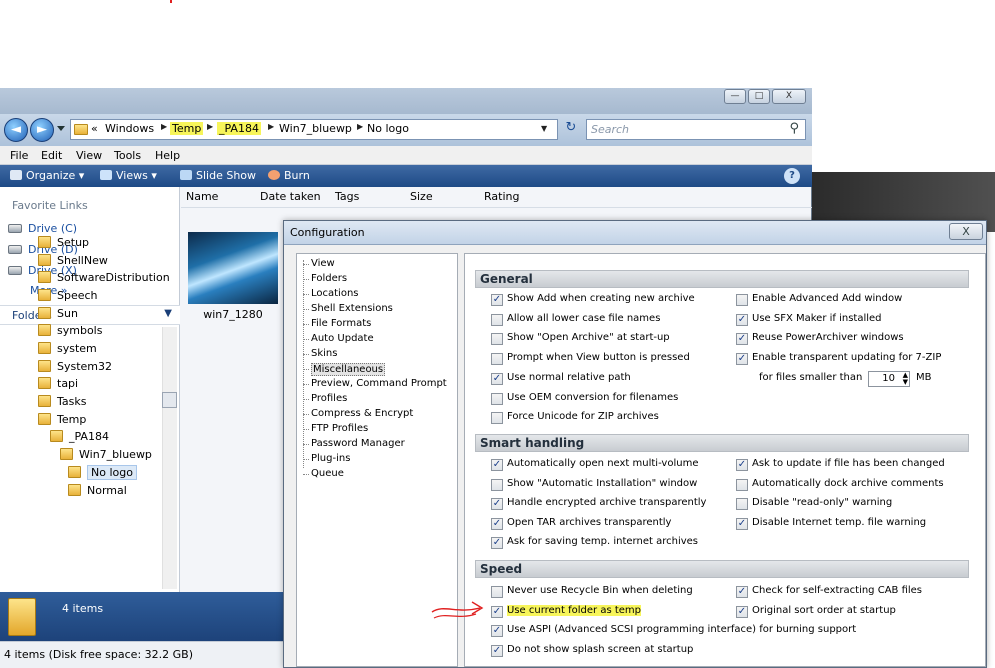 This screenshot has height=668, width=995. Describe the element at coordinates (90, 315) in the screenshot. I see `folders-header: Folders ▼` at that location.